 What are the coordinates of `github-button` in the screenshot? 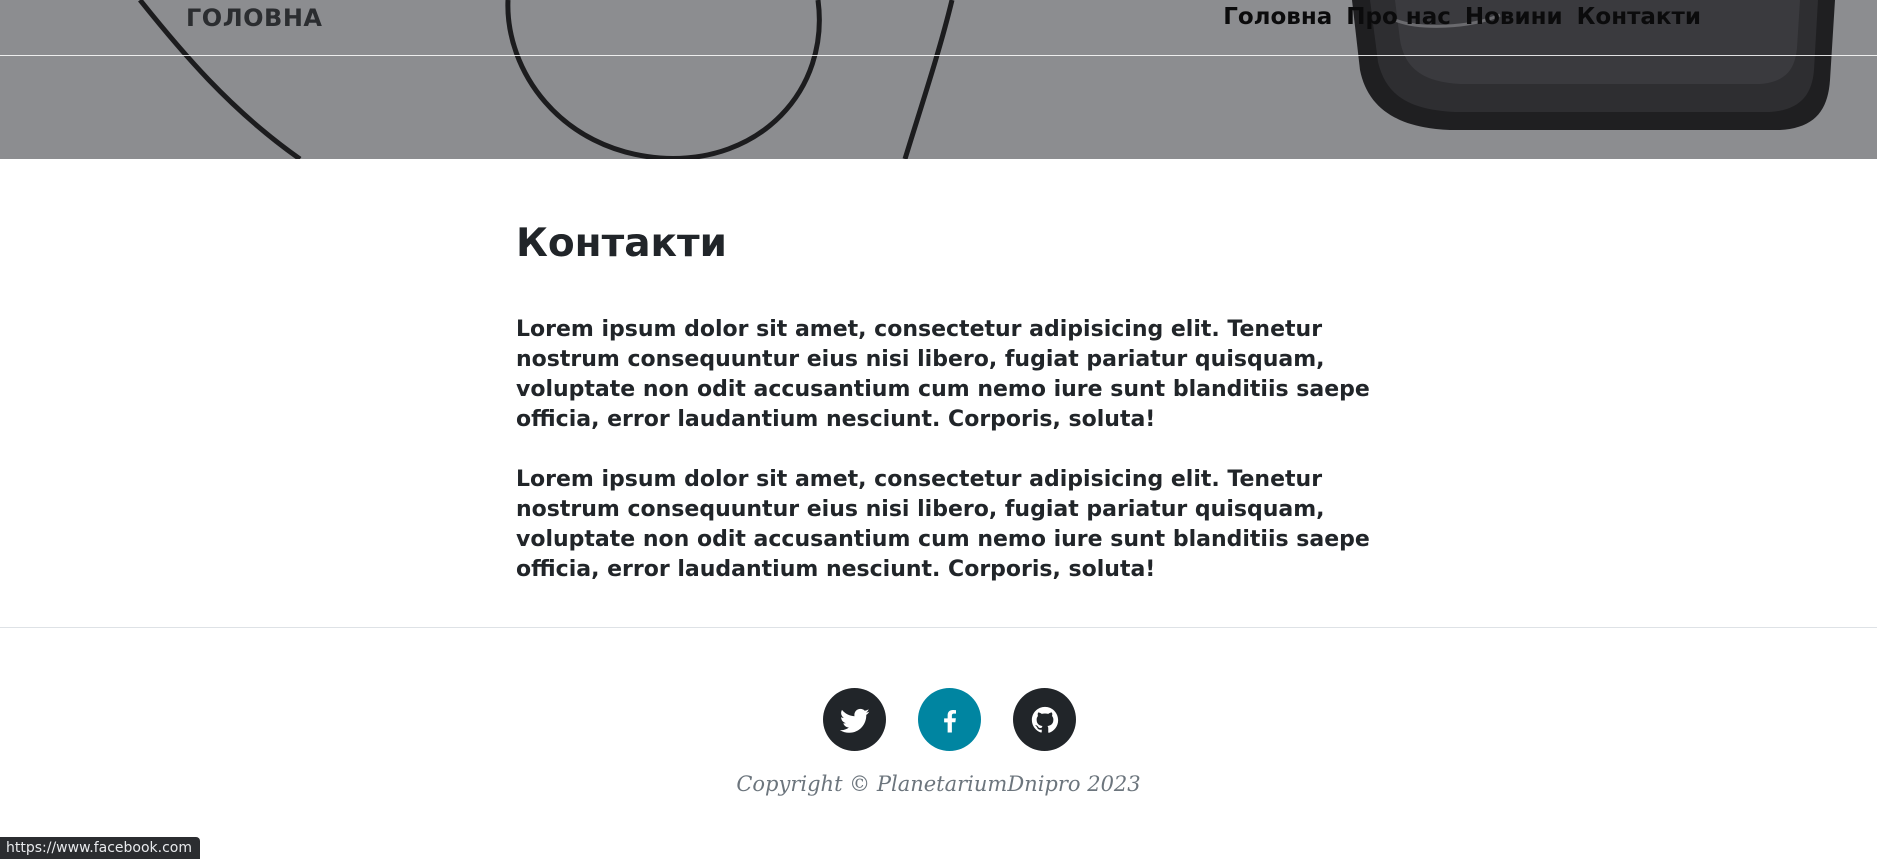 It's located at (1044, 719).